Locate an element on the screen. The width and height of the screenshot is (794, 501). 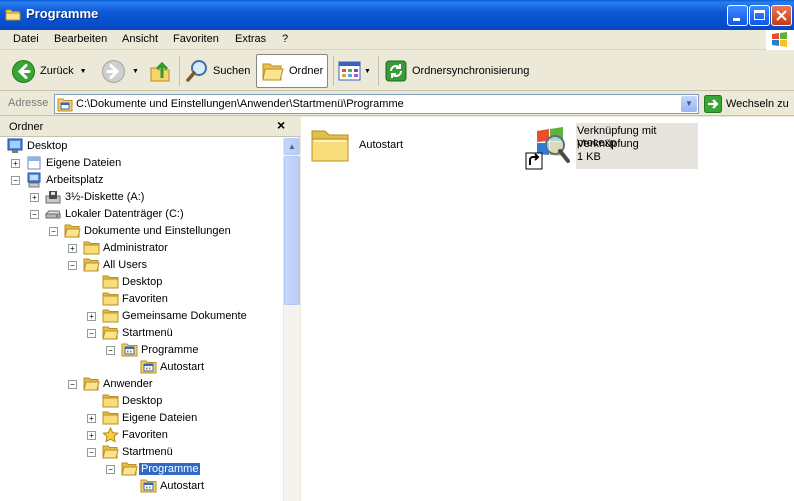
menu-ansicht: Ansicht is located at coordinates (140, 39).